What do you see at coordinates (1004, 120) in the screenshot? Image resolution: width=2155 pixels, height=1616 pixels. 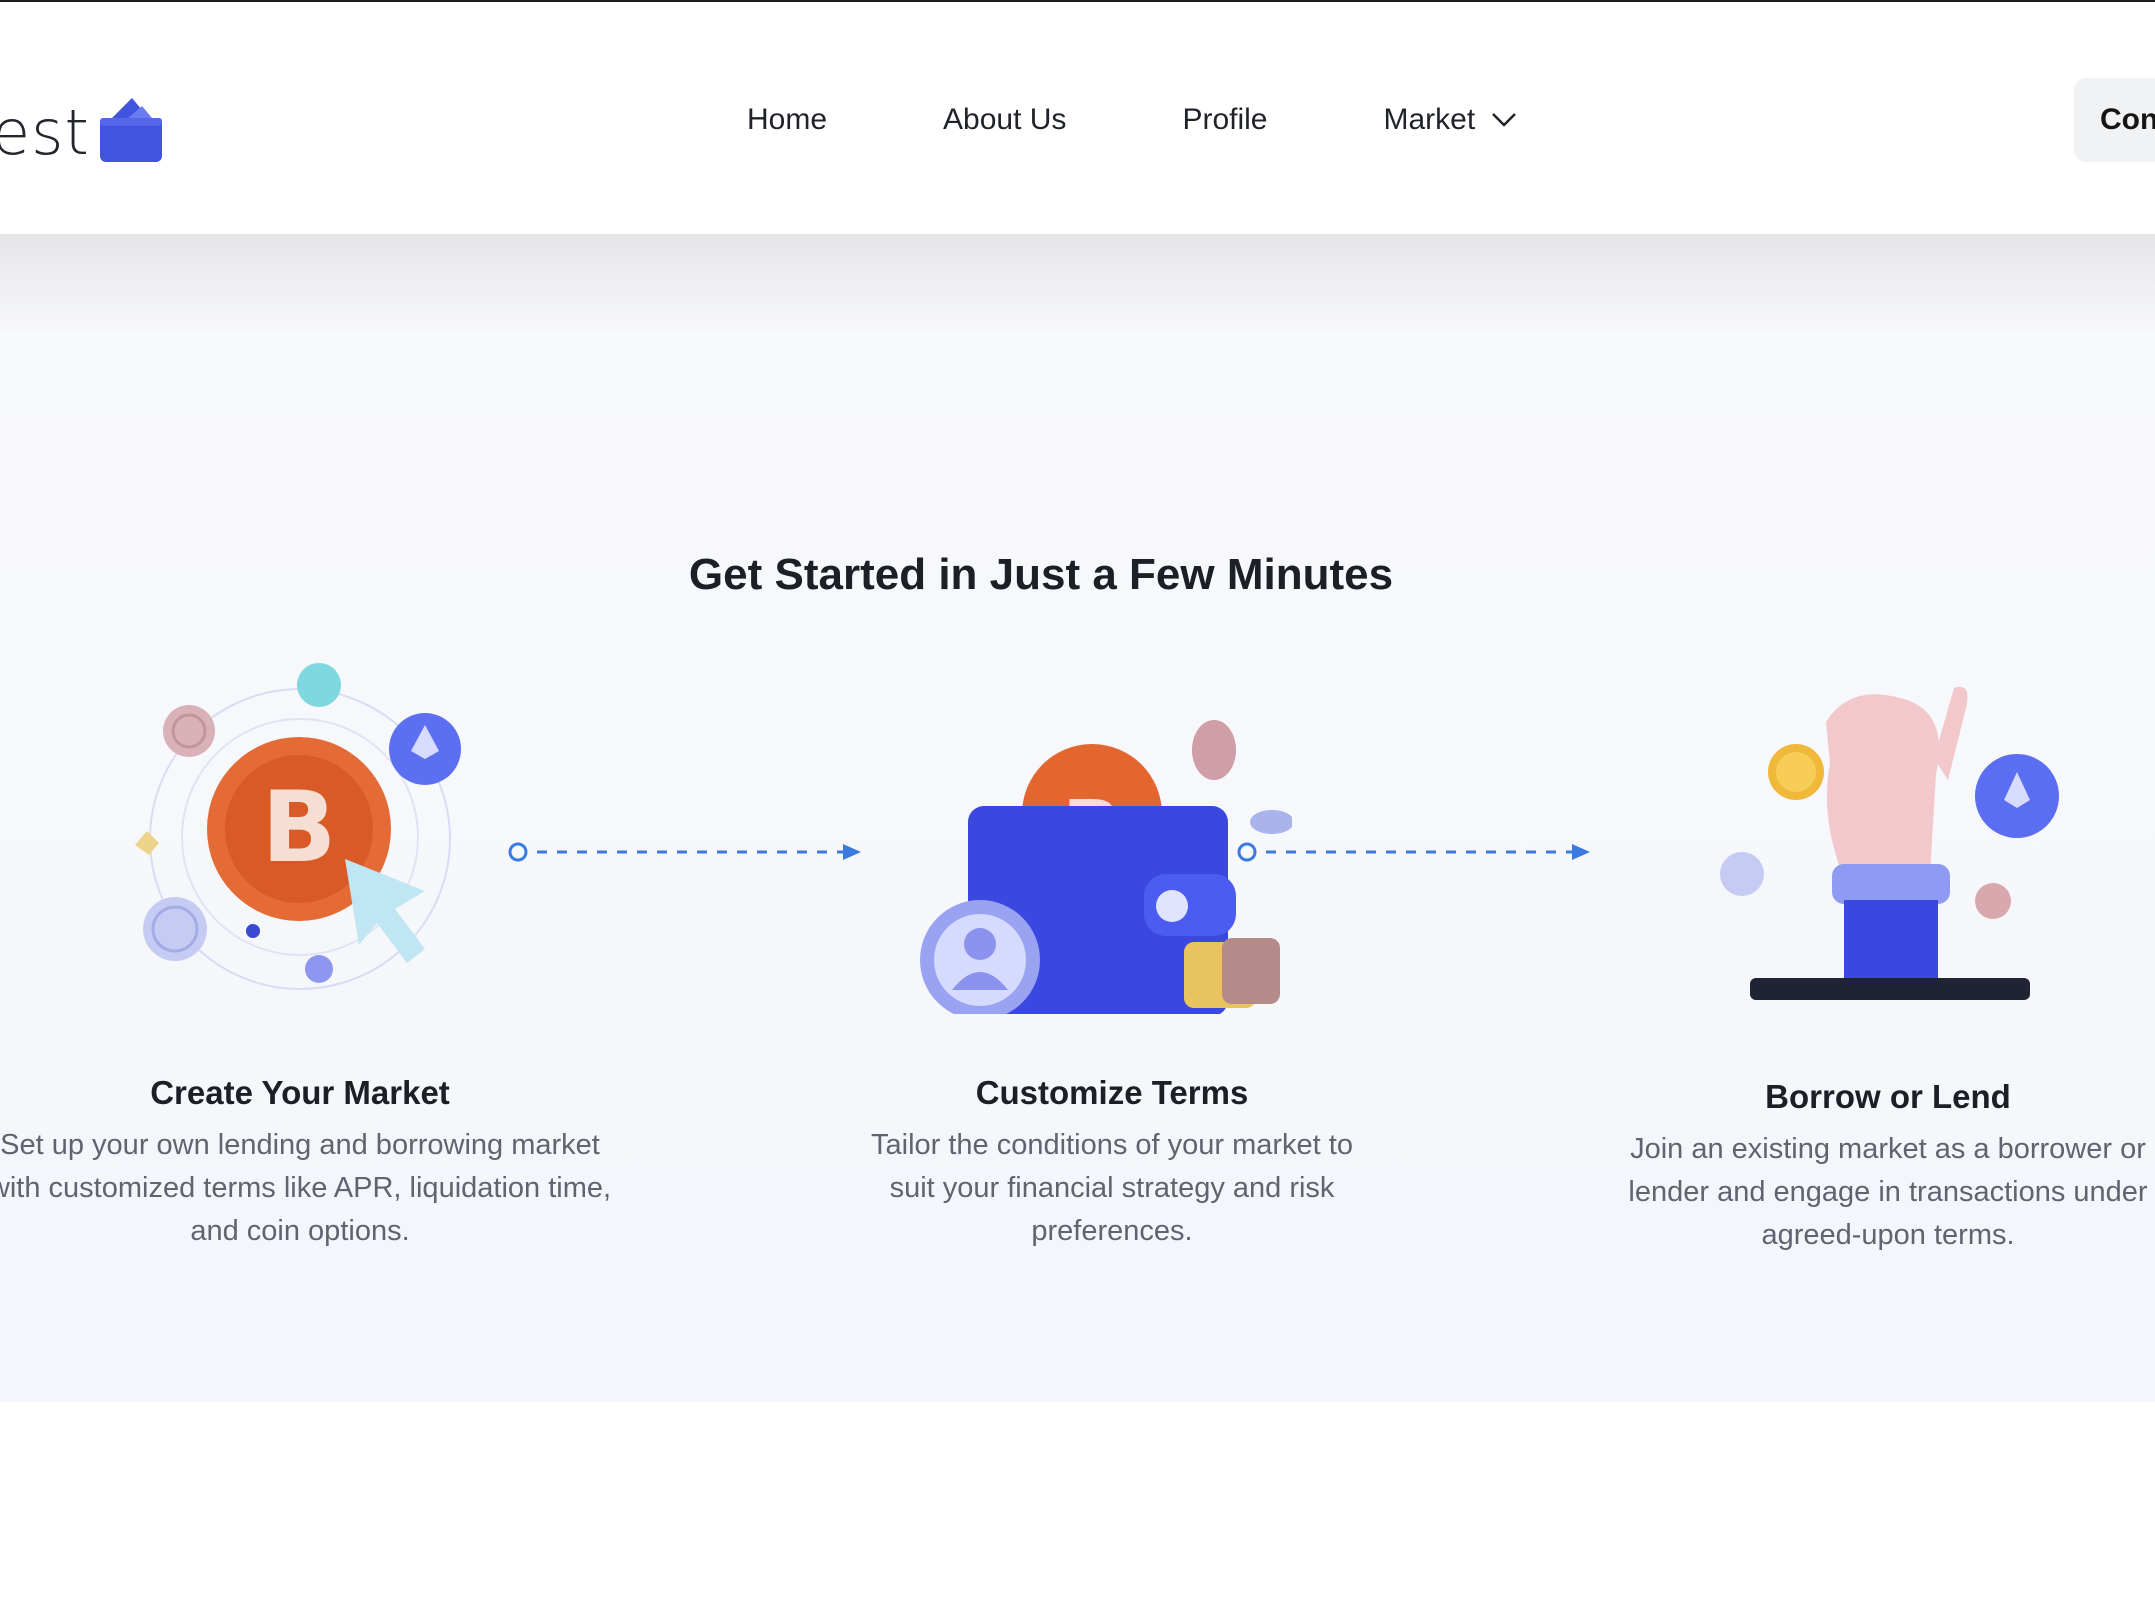 I see `nav-about-us: About Us` at bounding box center [1004, 120].